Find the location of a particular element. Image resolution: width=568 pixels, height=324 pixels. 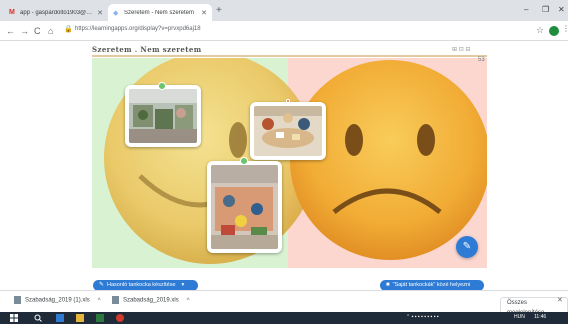

photo-card-table is located at coordinates (288, 131).